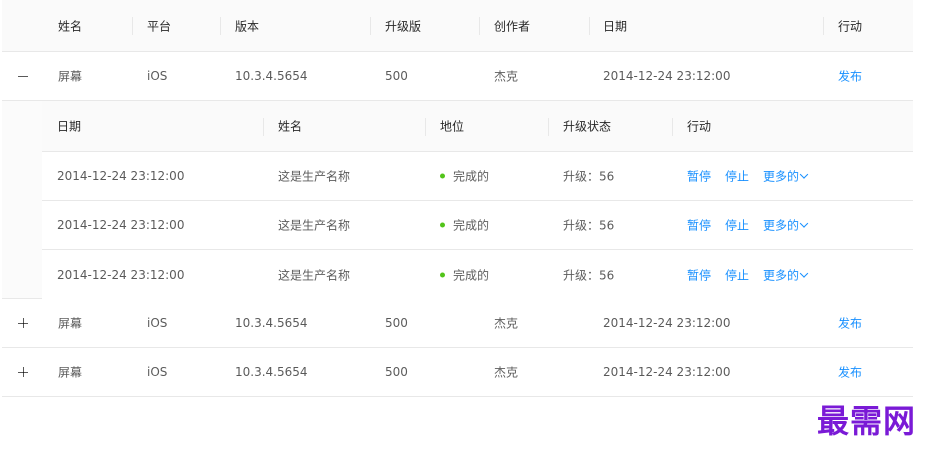  I want to click on header-platform: 平台, so click(159, 26).